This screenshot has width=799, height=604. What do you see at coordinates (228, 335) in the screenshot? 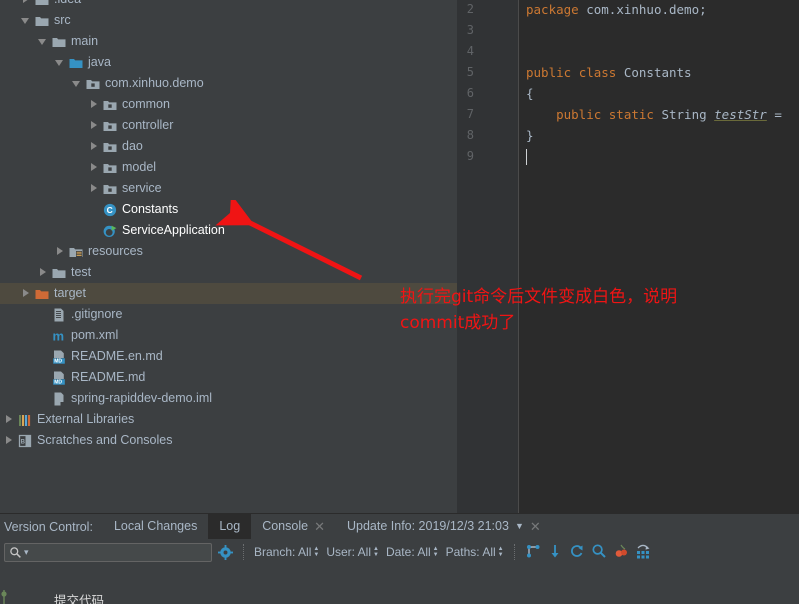
I see `tree-item-pom-xml: m pom.xml` at bounding box center [228, 335].